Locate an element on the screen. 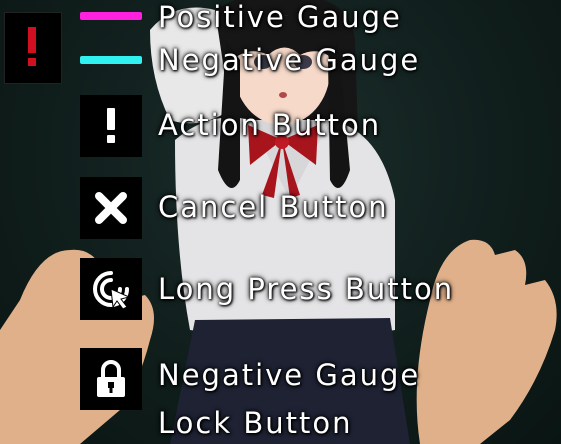 This screenshot has width=561, height=444. long-press-button-label: Long Press Button is located at coordinates (306, 289).